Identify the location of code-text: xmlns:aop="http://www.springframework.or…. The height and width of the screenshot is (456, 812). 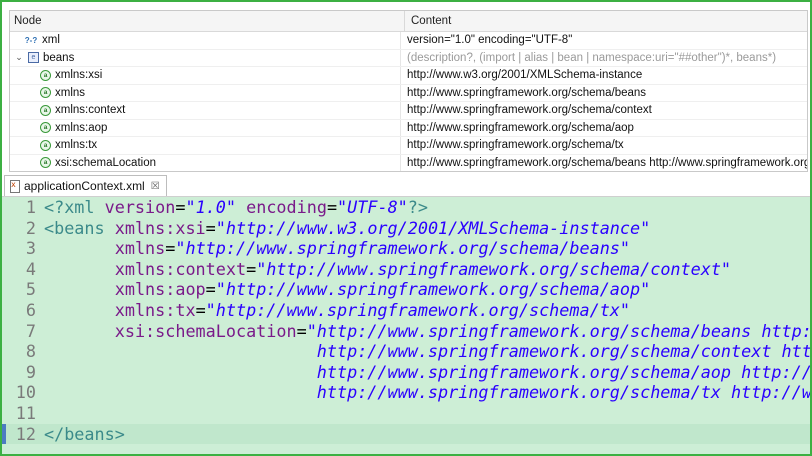
(347, 289).